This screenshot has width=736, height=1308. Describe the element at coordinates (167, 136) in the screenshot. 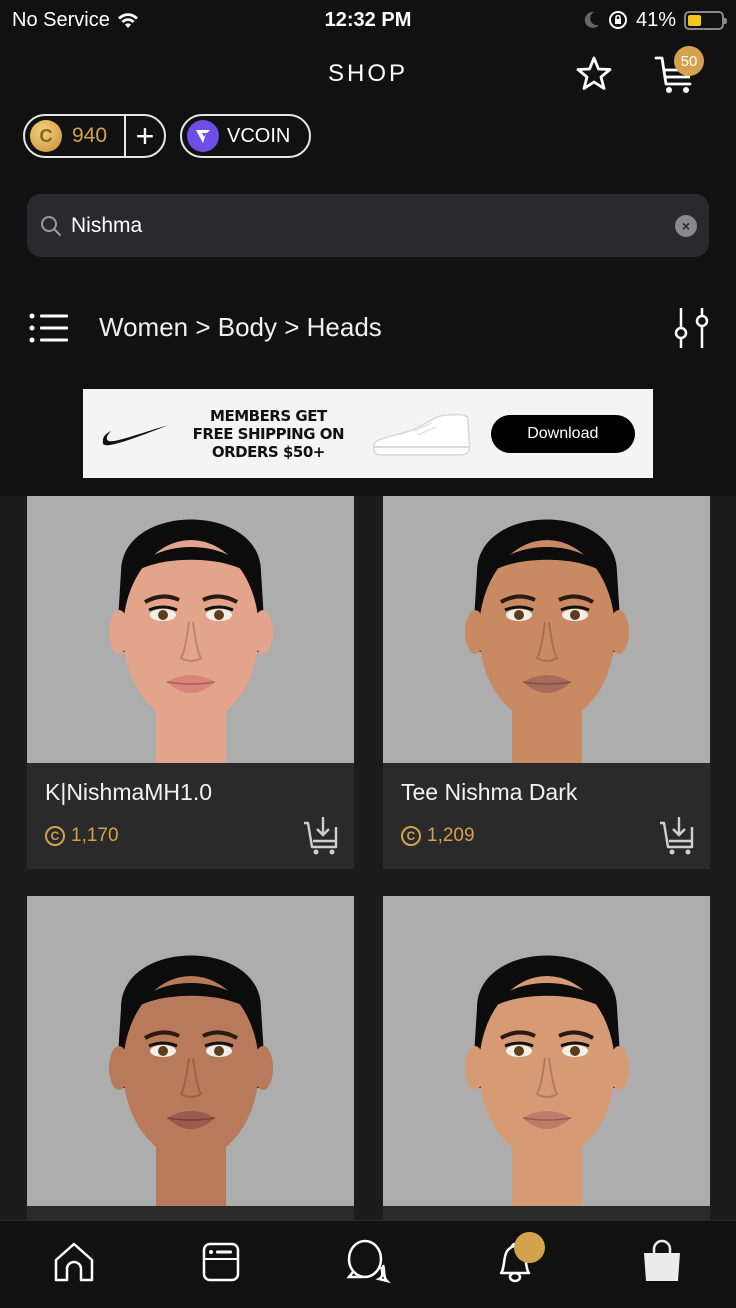

I see `currency-row: C 940 + VCOIN` at that location.